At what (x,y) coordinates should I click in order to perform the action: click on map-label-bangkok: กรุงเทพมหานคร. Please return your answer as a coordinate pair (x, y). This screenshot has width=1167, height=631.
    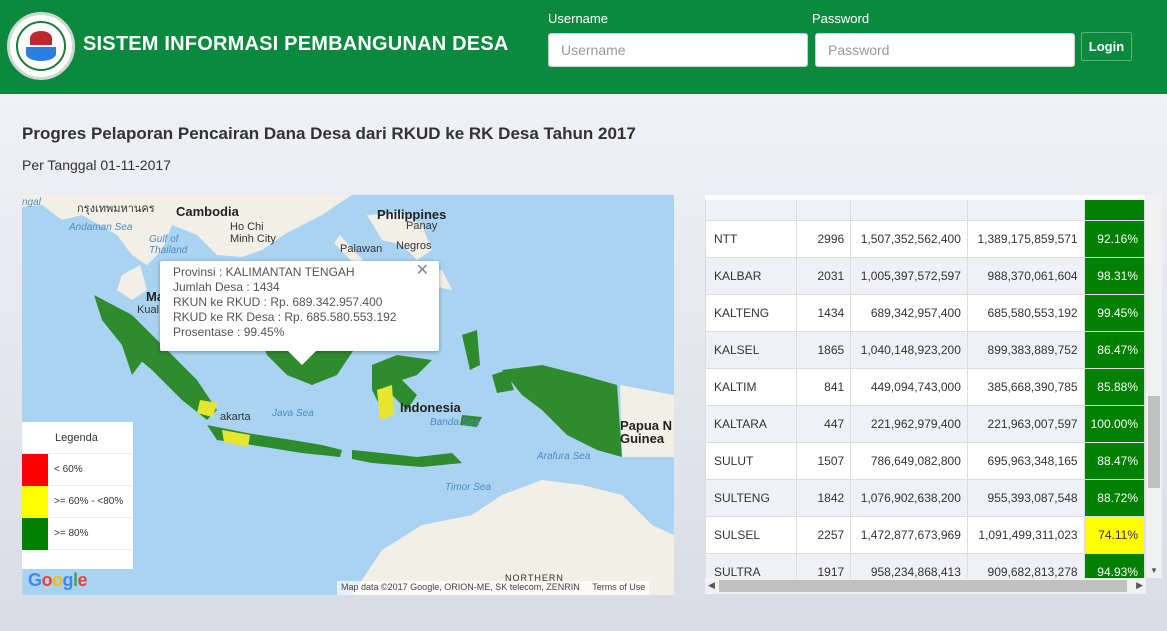
    Looking at the image, I should click on (116, 209).